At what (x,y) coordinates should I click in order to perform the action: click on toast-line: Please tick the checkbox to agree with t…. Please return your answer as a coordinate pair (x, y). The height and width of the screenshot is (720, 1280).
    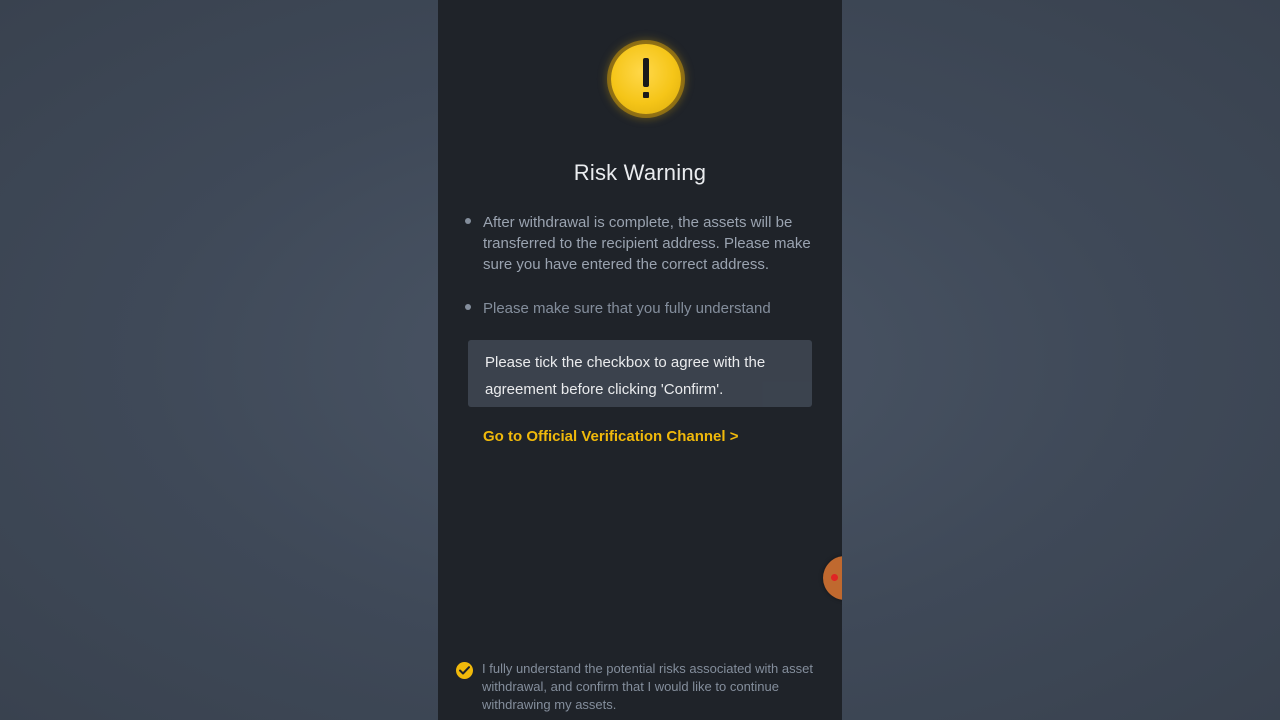
    Looking at the image, I should click on (625, 362).